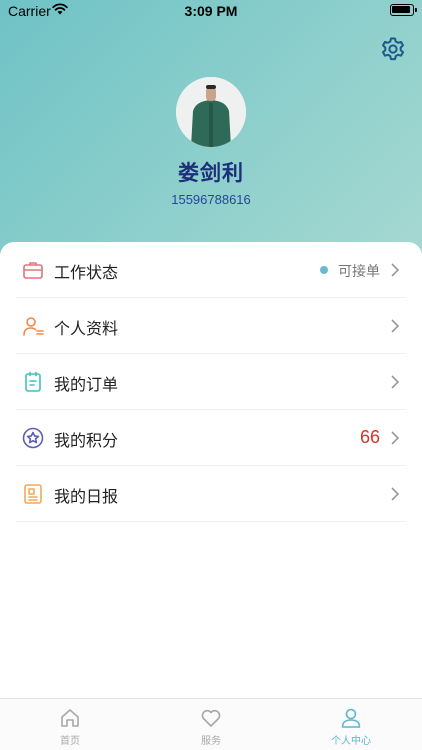 This screenshot has height=750, width=422. I want to click on star-circle-icon, so click(33, 438).